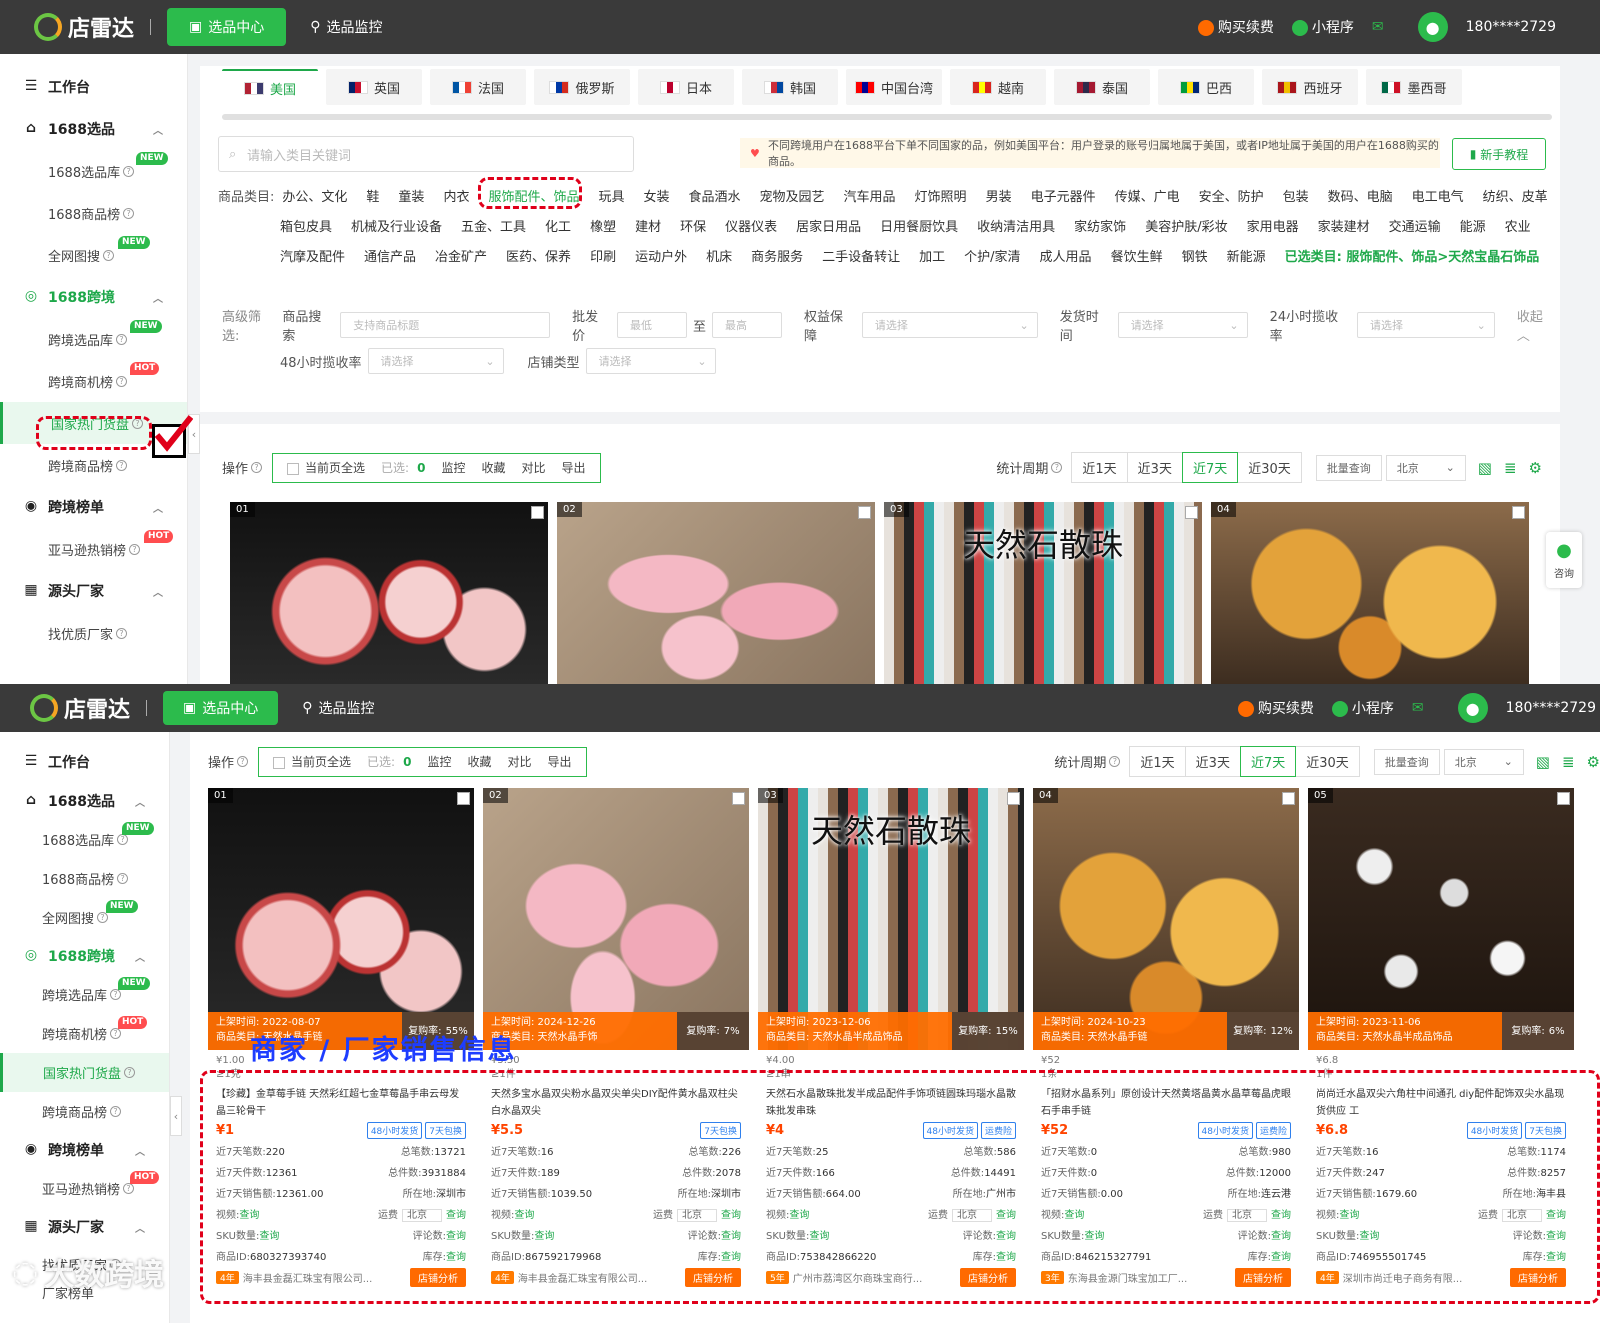  What do you see at coordinates (1414, 87) in the screenshot?
I see `country-tab: 墨西哥` at bounding box center [1414, 87].